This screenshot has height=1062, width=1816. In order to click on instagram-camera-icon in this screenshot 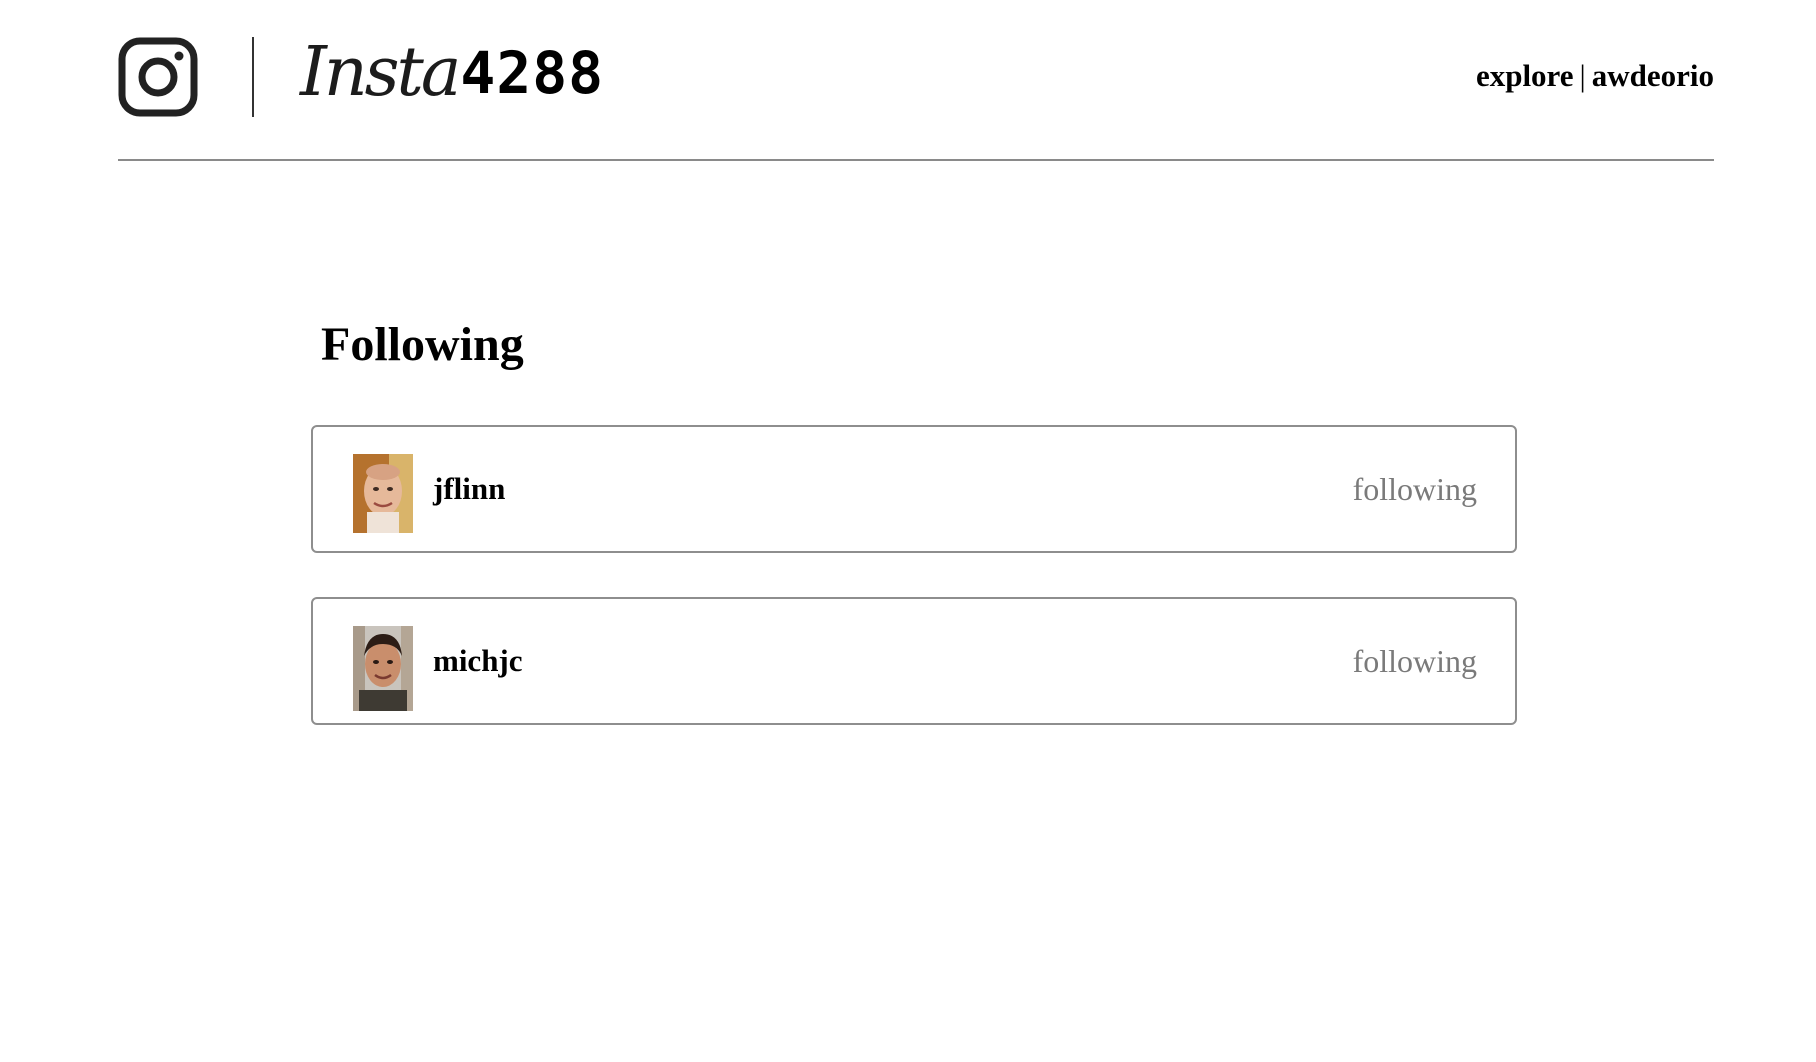, I will do `click(158, 77)`.